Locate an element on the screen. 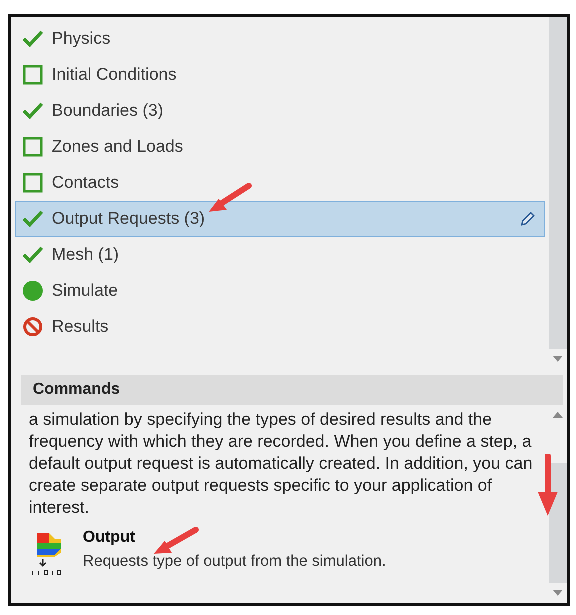 The height and width of the screenshot is (615, 576). section-header: Commands is located at coordinates (292, 390).